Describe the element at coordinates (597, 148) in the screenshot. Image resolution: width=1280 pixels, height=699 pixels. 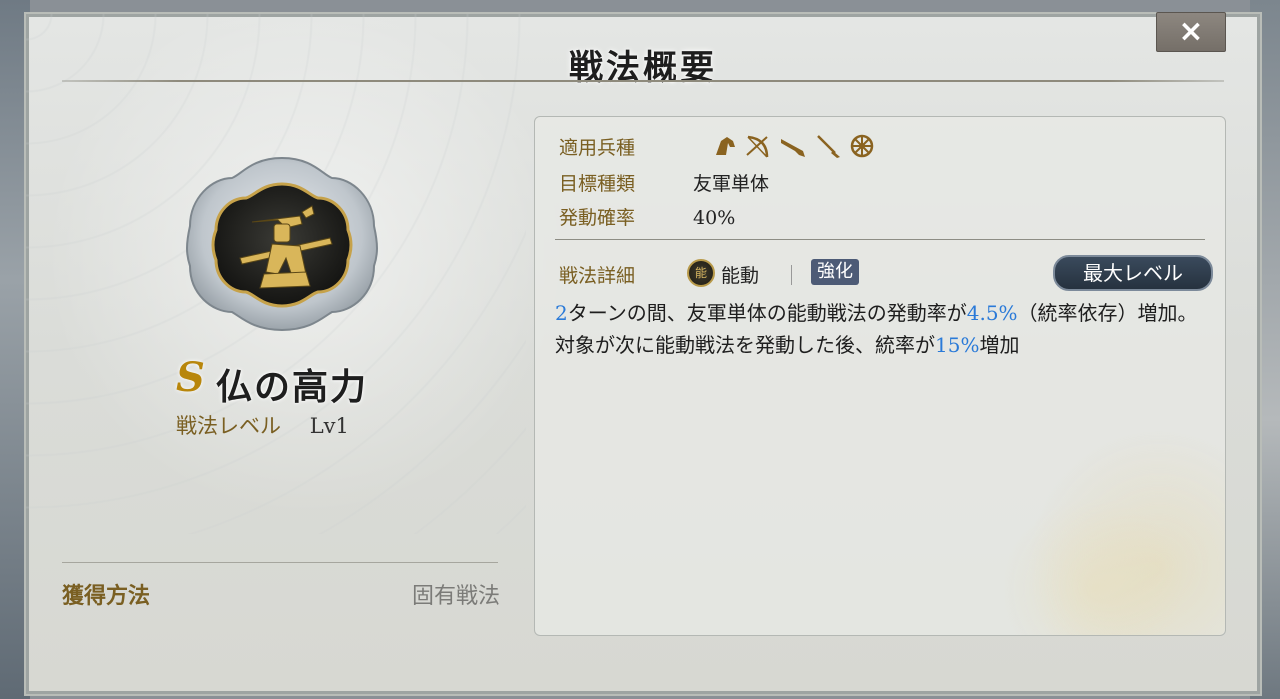
I see `troop-type-label: 適用兵種` at that location.